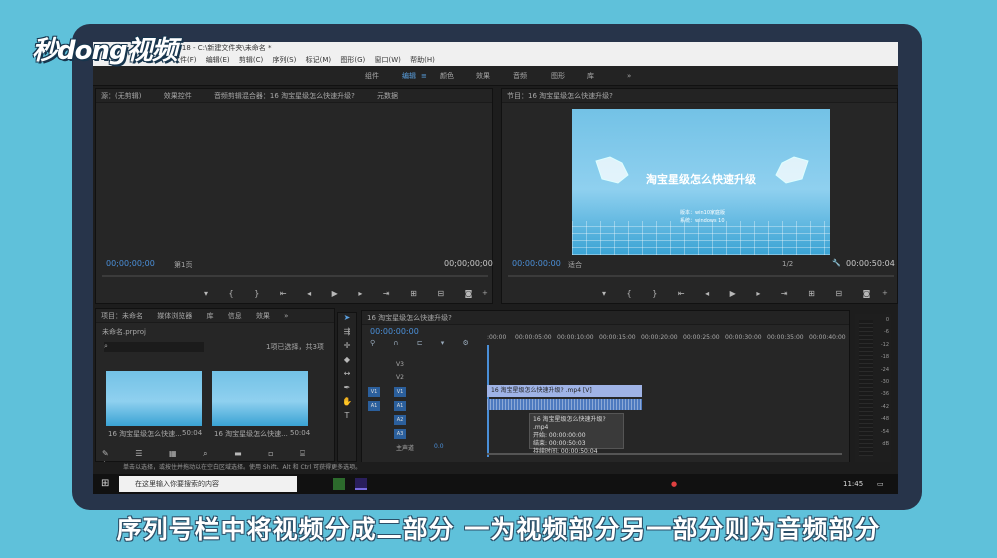 The width and height of the screenshot is (997, 558). Describe the element at coordinates (339, 484) in the screenshot. I see `app-icon` at that location.